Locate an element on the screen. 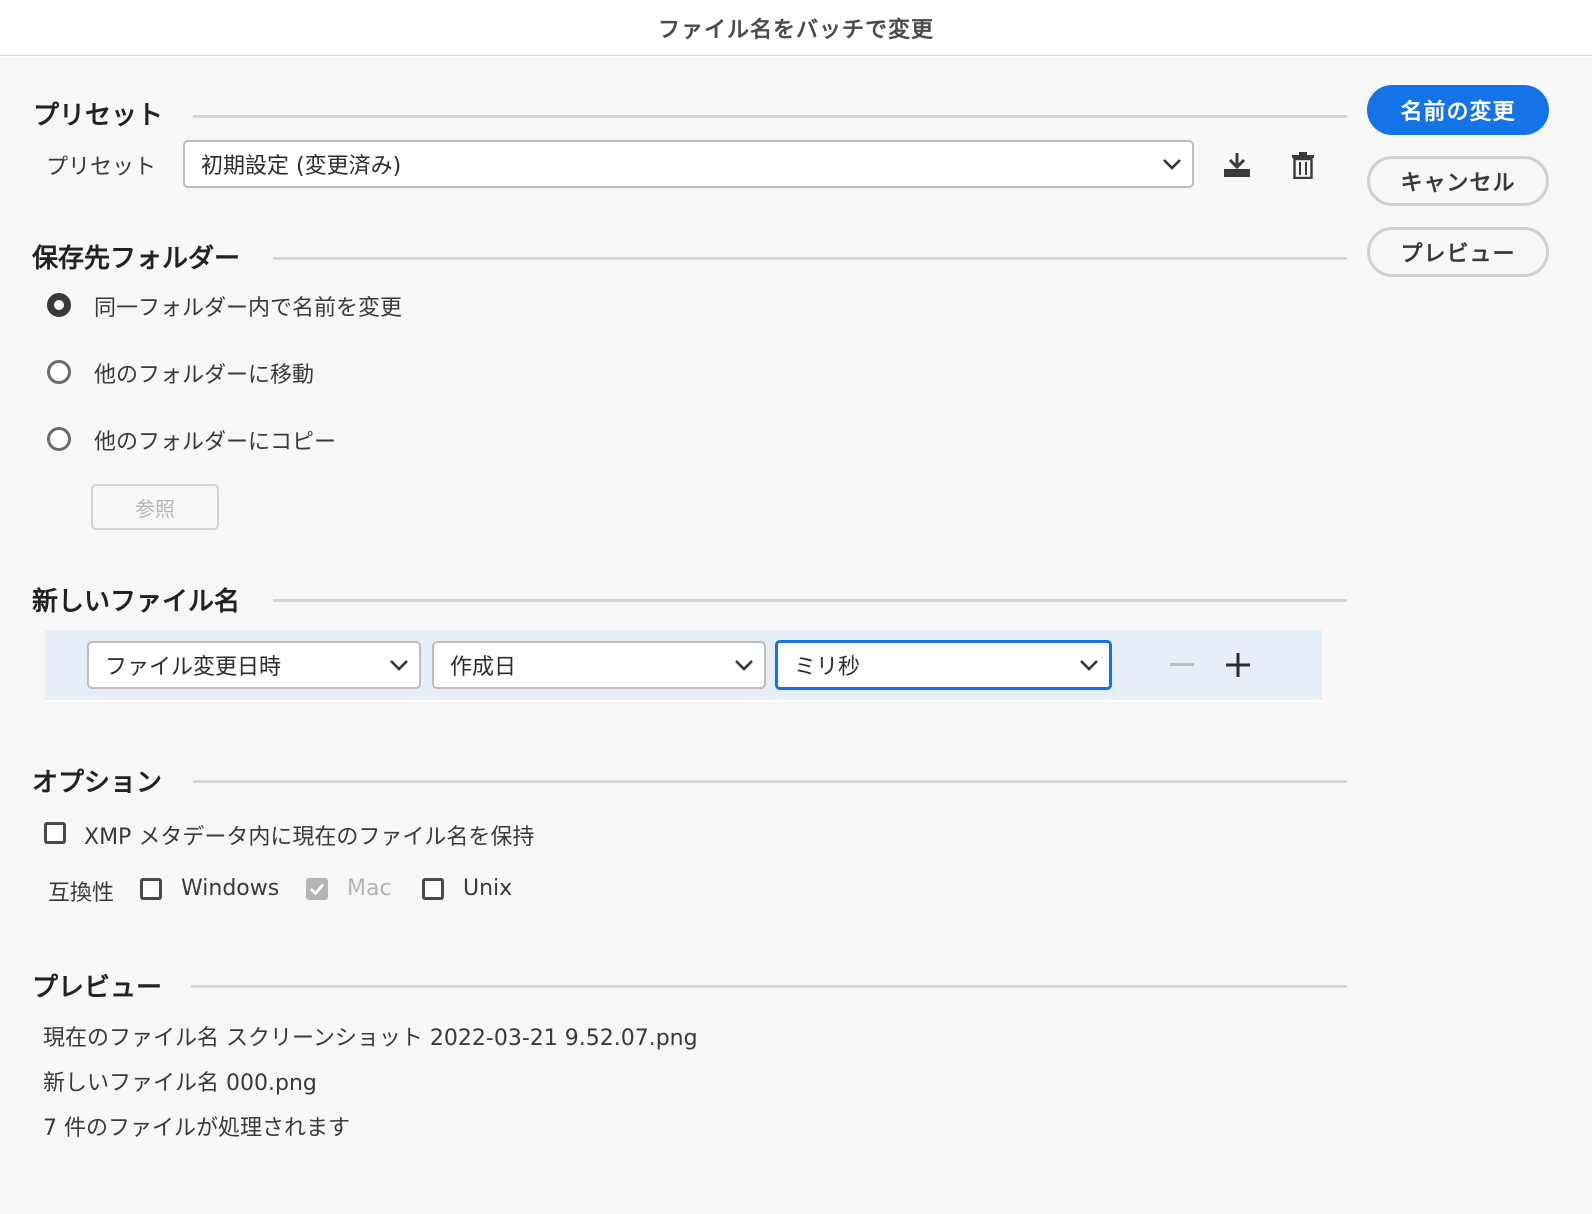 The height and width of the screenshot is (1214, 1592). windows-checkbox is located at coordinates (151, 889).